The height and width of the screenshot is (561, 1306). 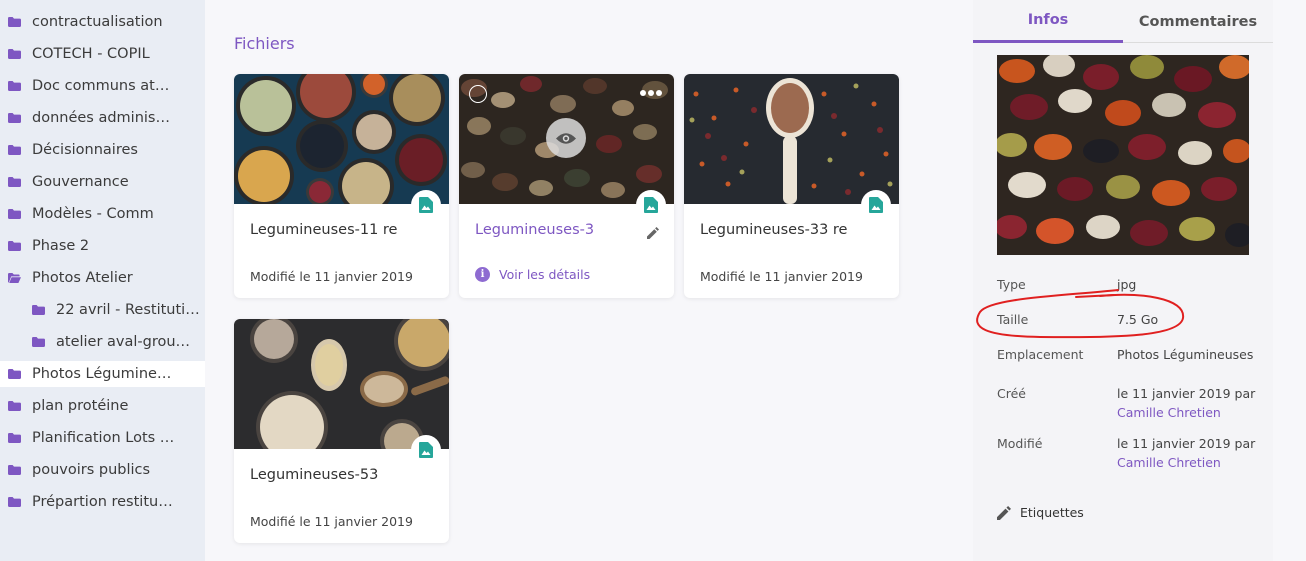 What do you see at coordinates (1048, 21) in the screenshot?
I see `tab-infos: Infos` at bounding box center [1048, 21].